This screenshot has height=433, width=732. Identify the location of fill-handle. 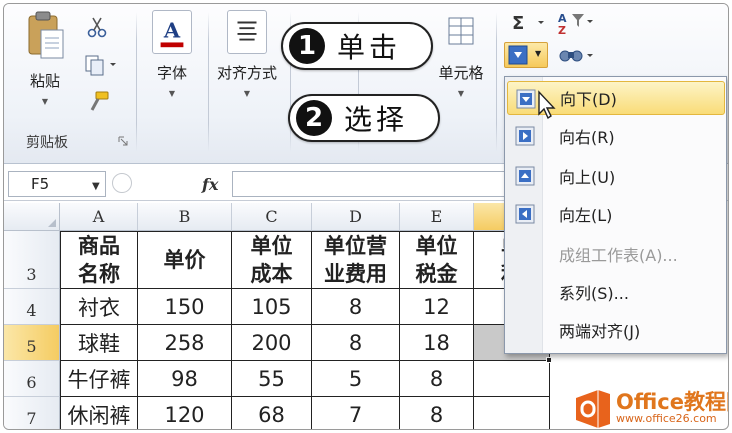
(549, 360).